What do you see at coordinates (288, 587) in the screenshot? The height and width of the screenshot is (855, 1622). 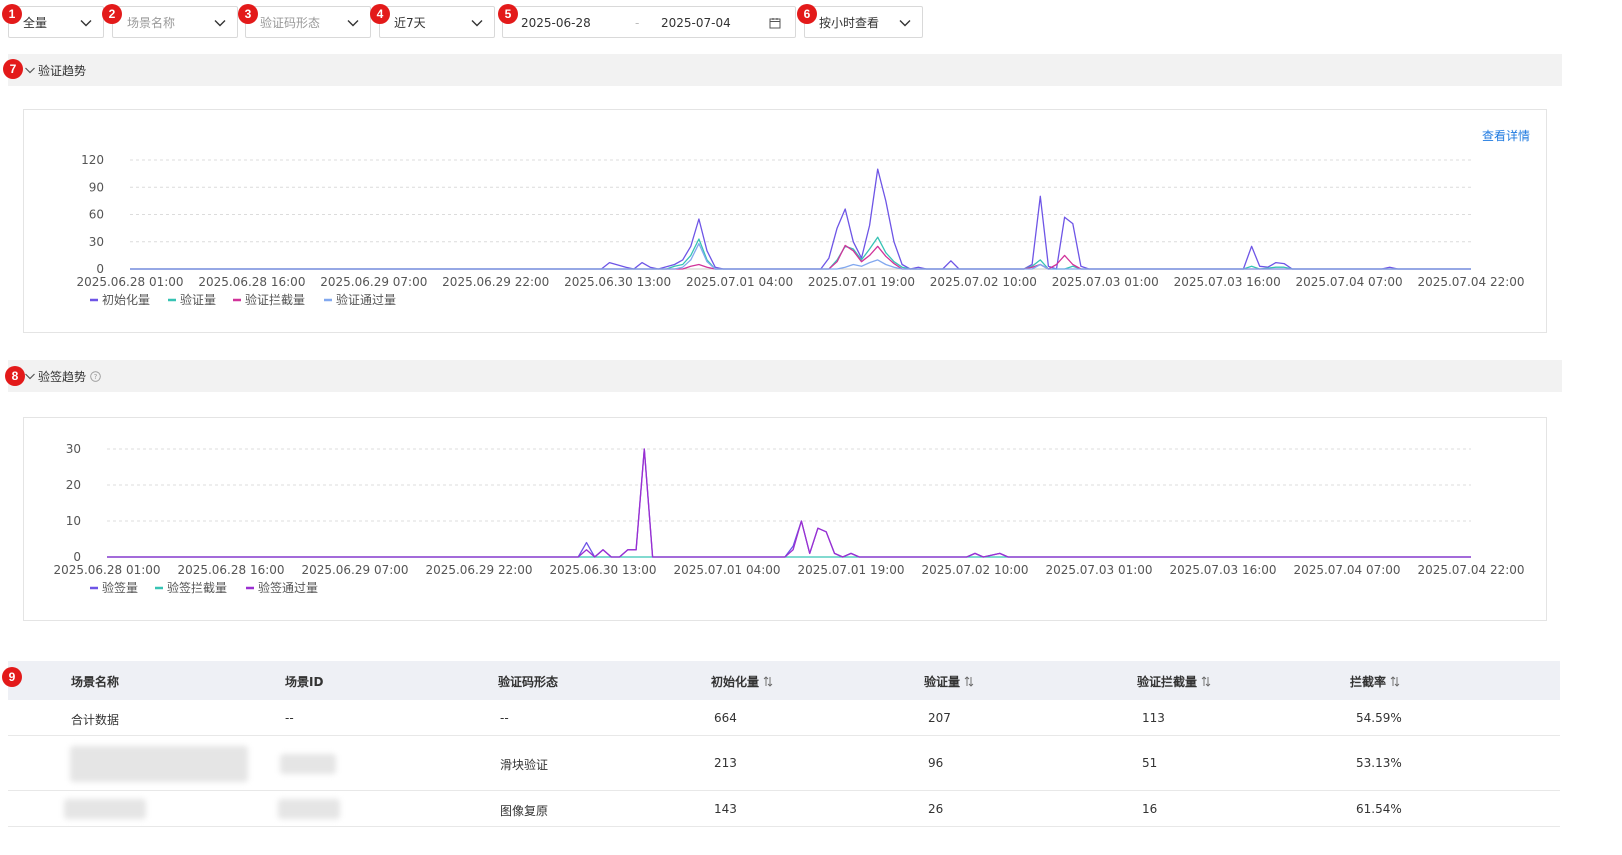 I see `legend-label: 验签通过量` at bounding box center [288, 587].